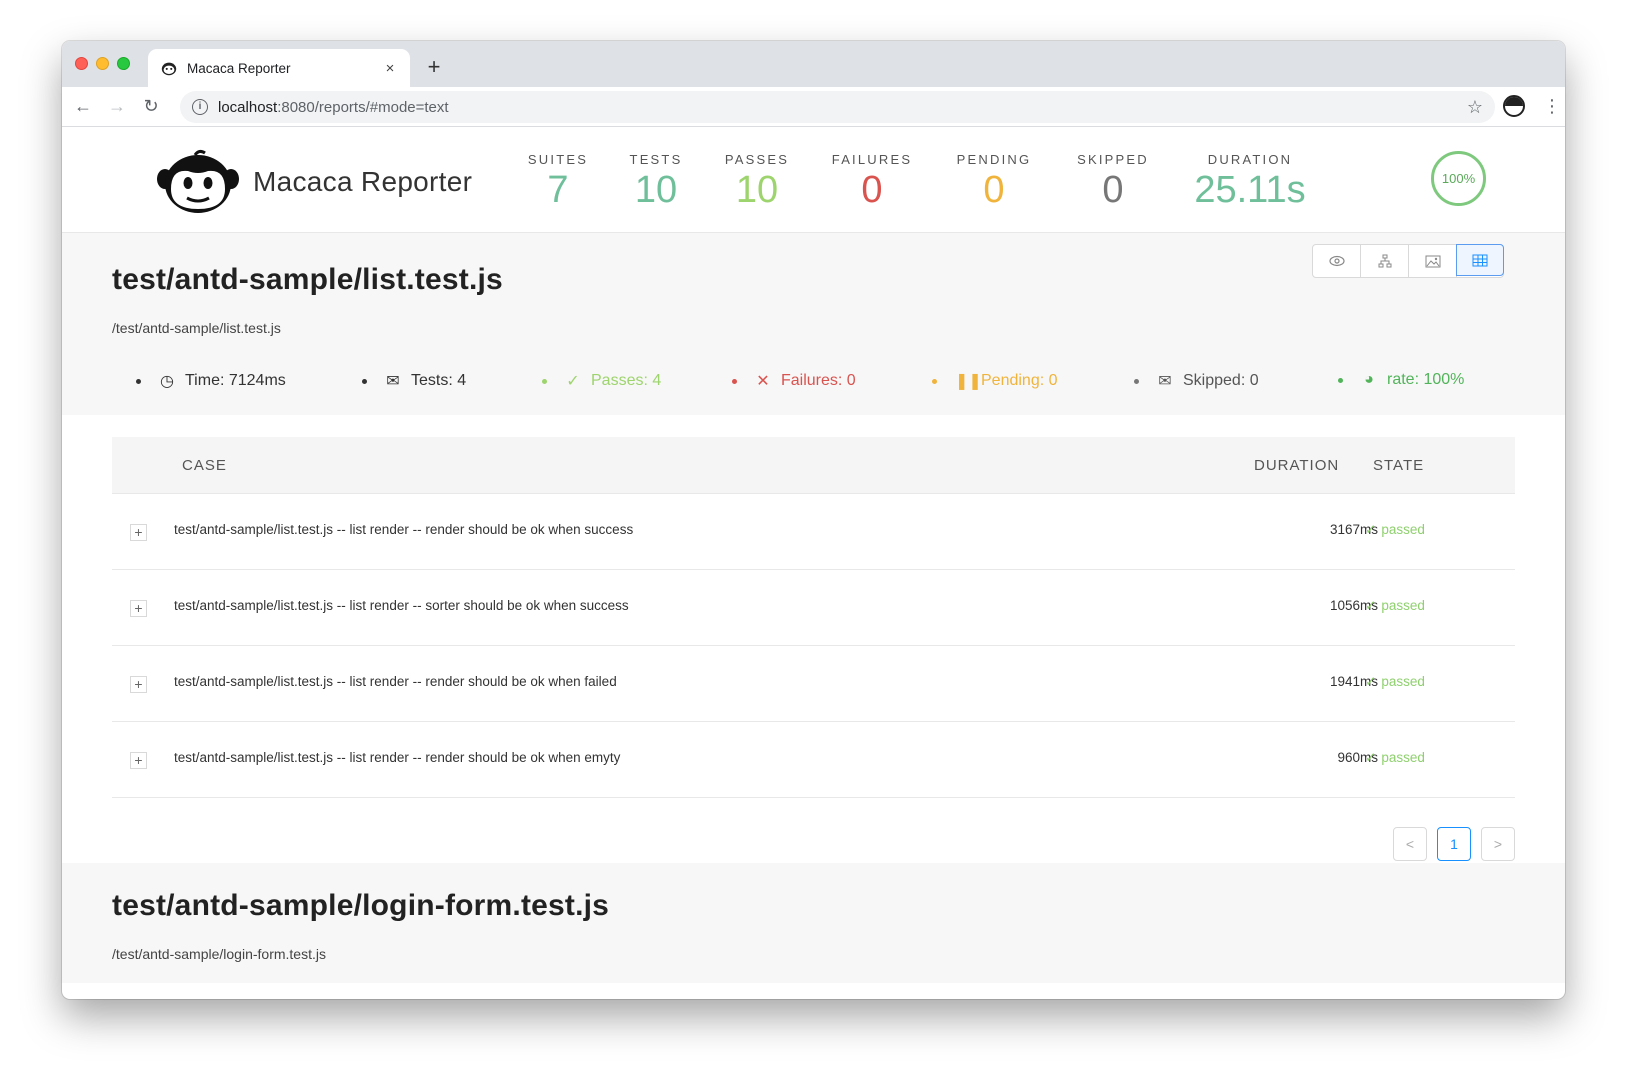  I want to click on menu-kebab-icon: ⋮, so click(1552, 106).